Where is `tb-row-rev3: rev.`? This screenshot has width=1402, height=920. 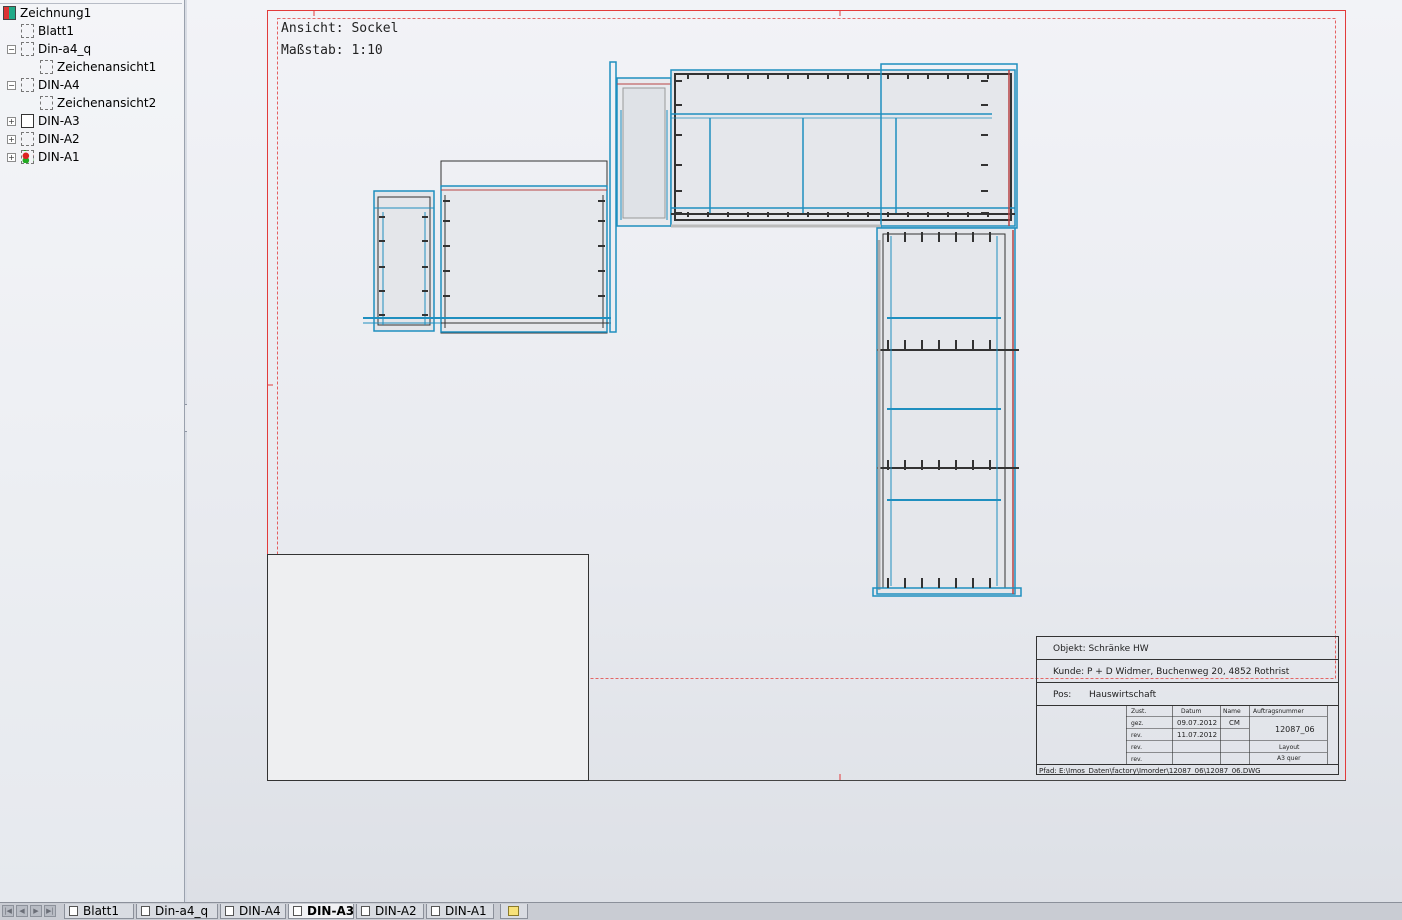
tb-row-rev3: rev. is located at coordinates (1136, 759).